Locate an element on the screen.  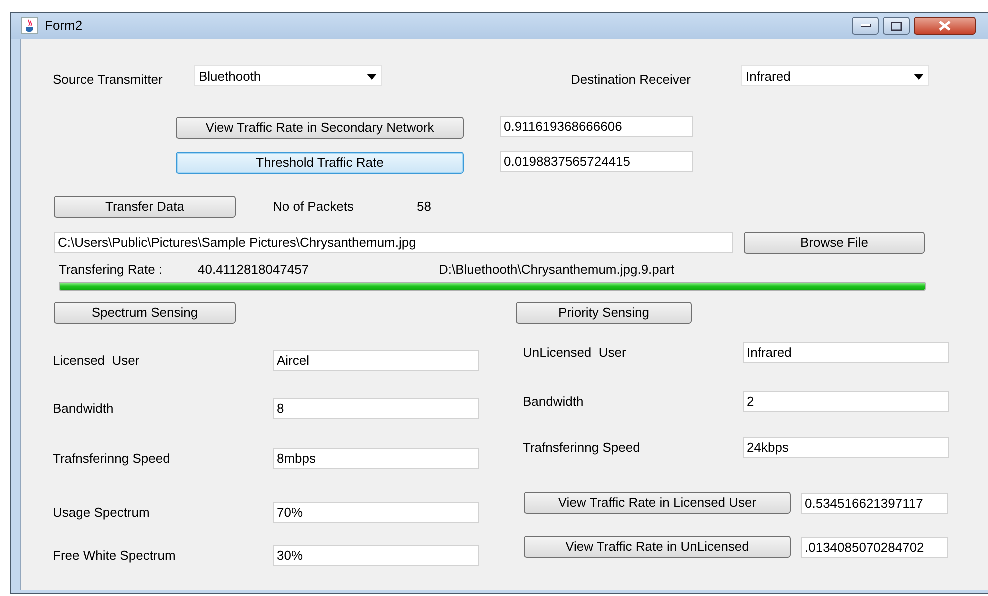
file-path: D:\Bluethooth\Chrysanthemum.jpg.9.part is located at coordinates (557, 269).